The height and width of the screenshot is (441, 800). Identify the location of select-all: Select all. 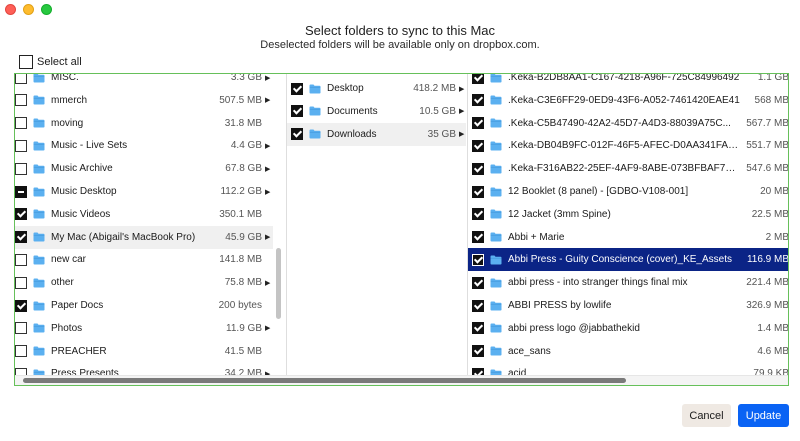
(50, 62).